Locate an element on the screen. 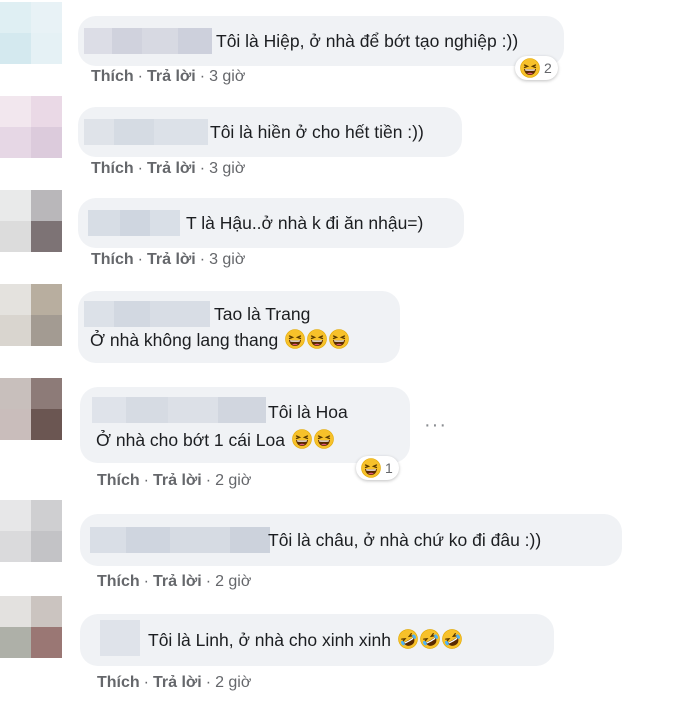 Image resolution: width=680 pixels, height=703 pixels. reaction-badge: 2 is located at coordinates (536, 68).